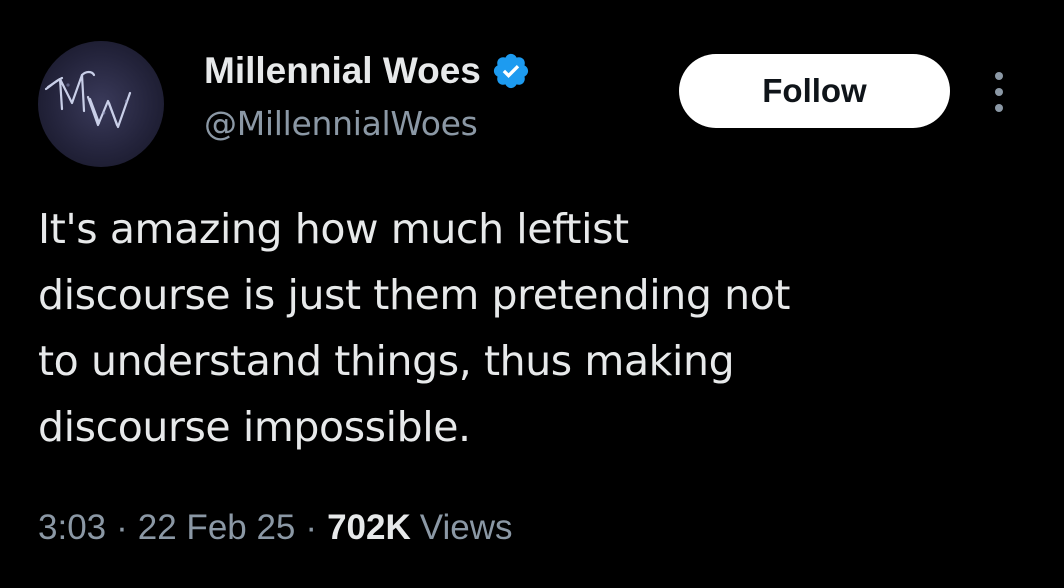 Image resolution: width=1064 pixels, height=588 pixels. What do you see at coordinates (414, 295) in the screenshot?
I see `tweet-text-line: discourse is just them pretending not` at bounding box center [414, 295].